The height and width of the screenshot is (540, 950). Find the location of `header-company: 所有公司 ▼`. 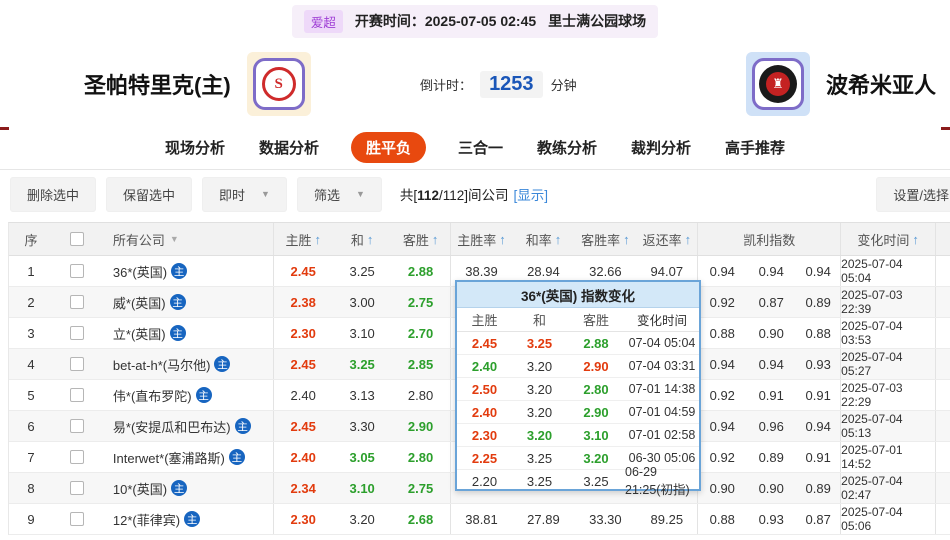

header-company: 所有公司 ▼ is located at coordinates (187, 239).